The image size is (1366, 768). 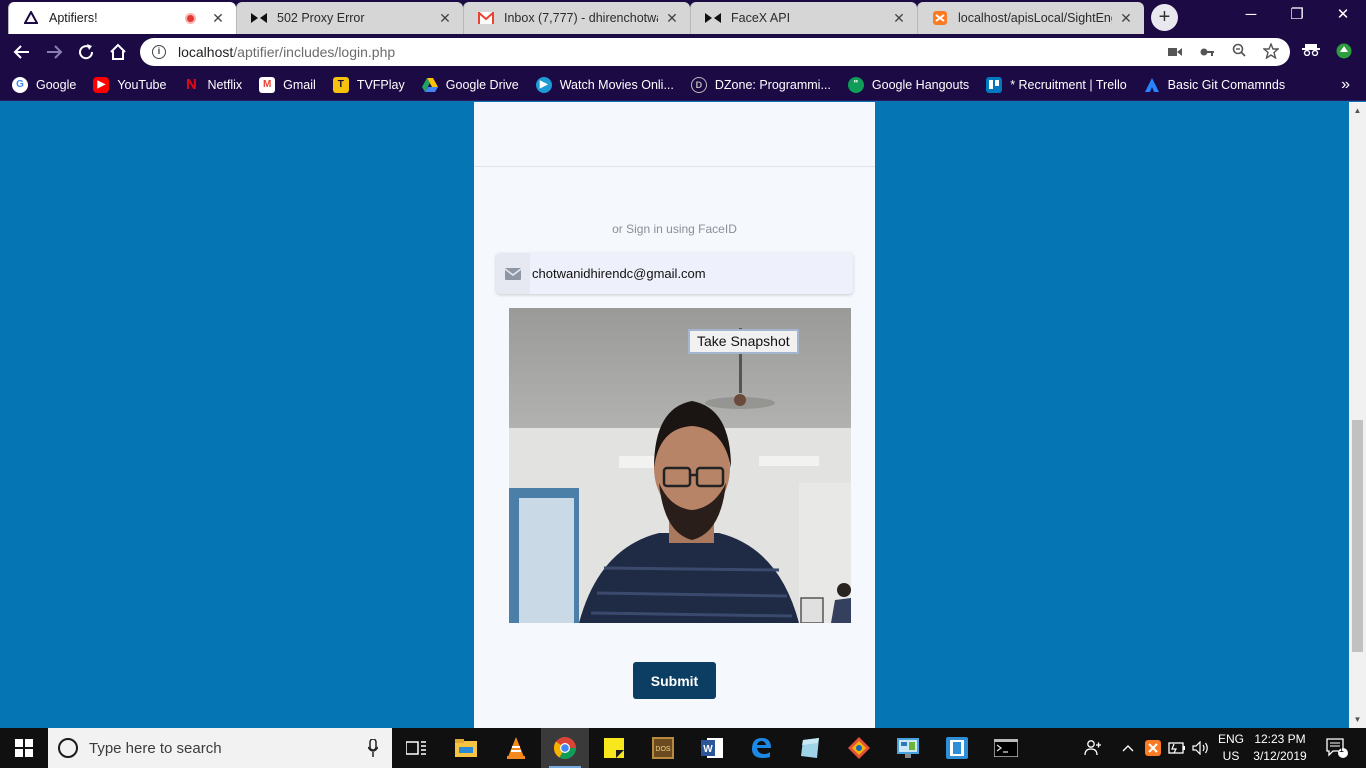 What do you see at coordinates (1035, 18) in the screenshot?
I see `tab-title: localhost/apisLocal/SightEngin` at bounding box center [1035, 18].